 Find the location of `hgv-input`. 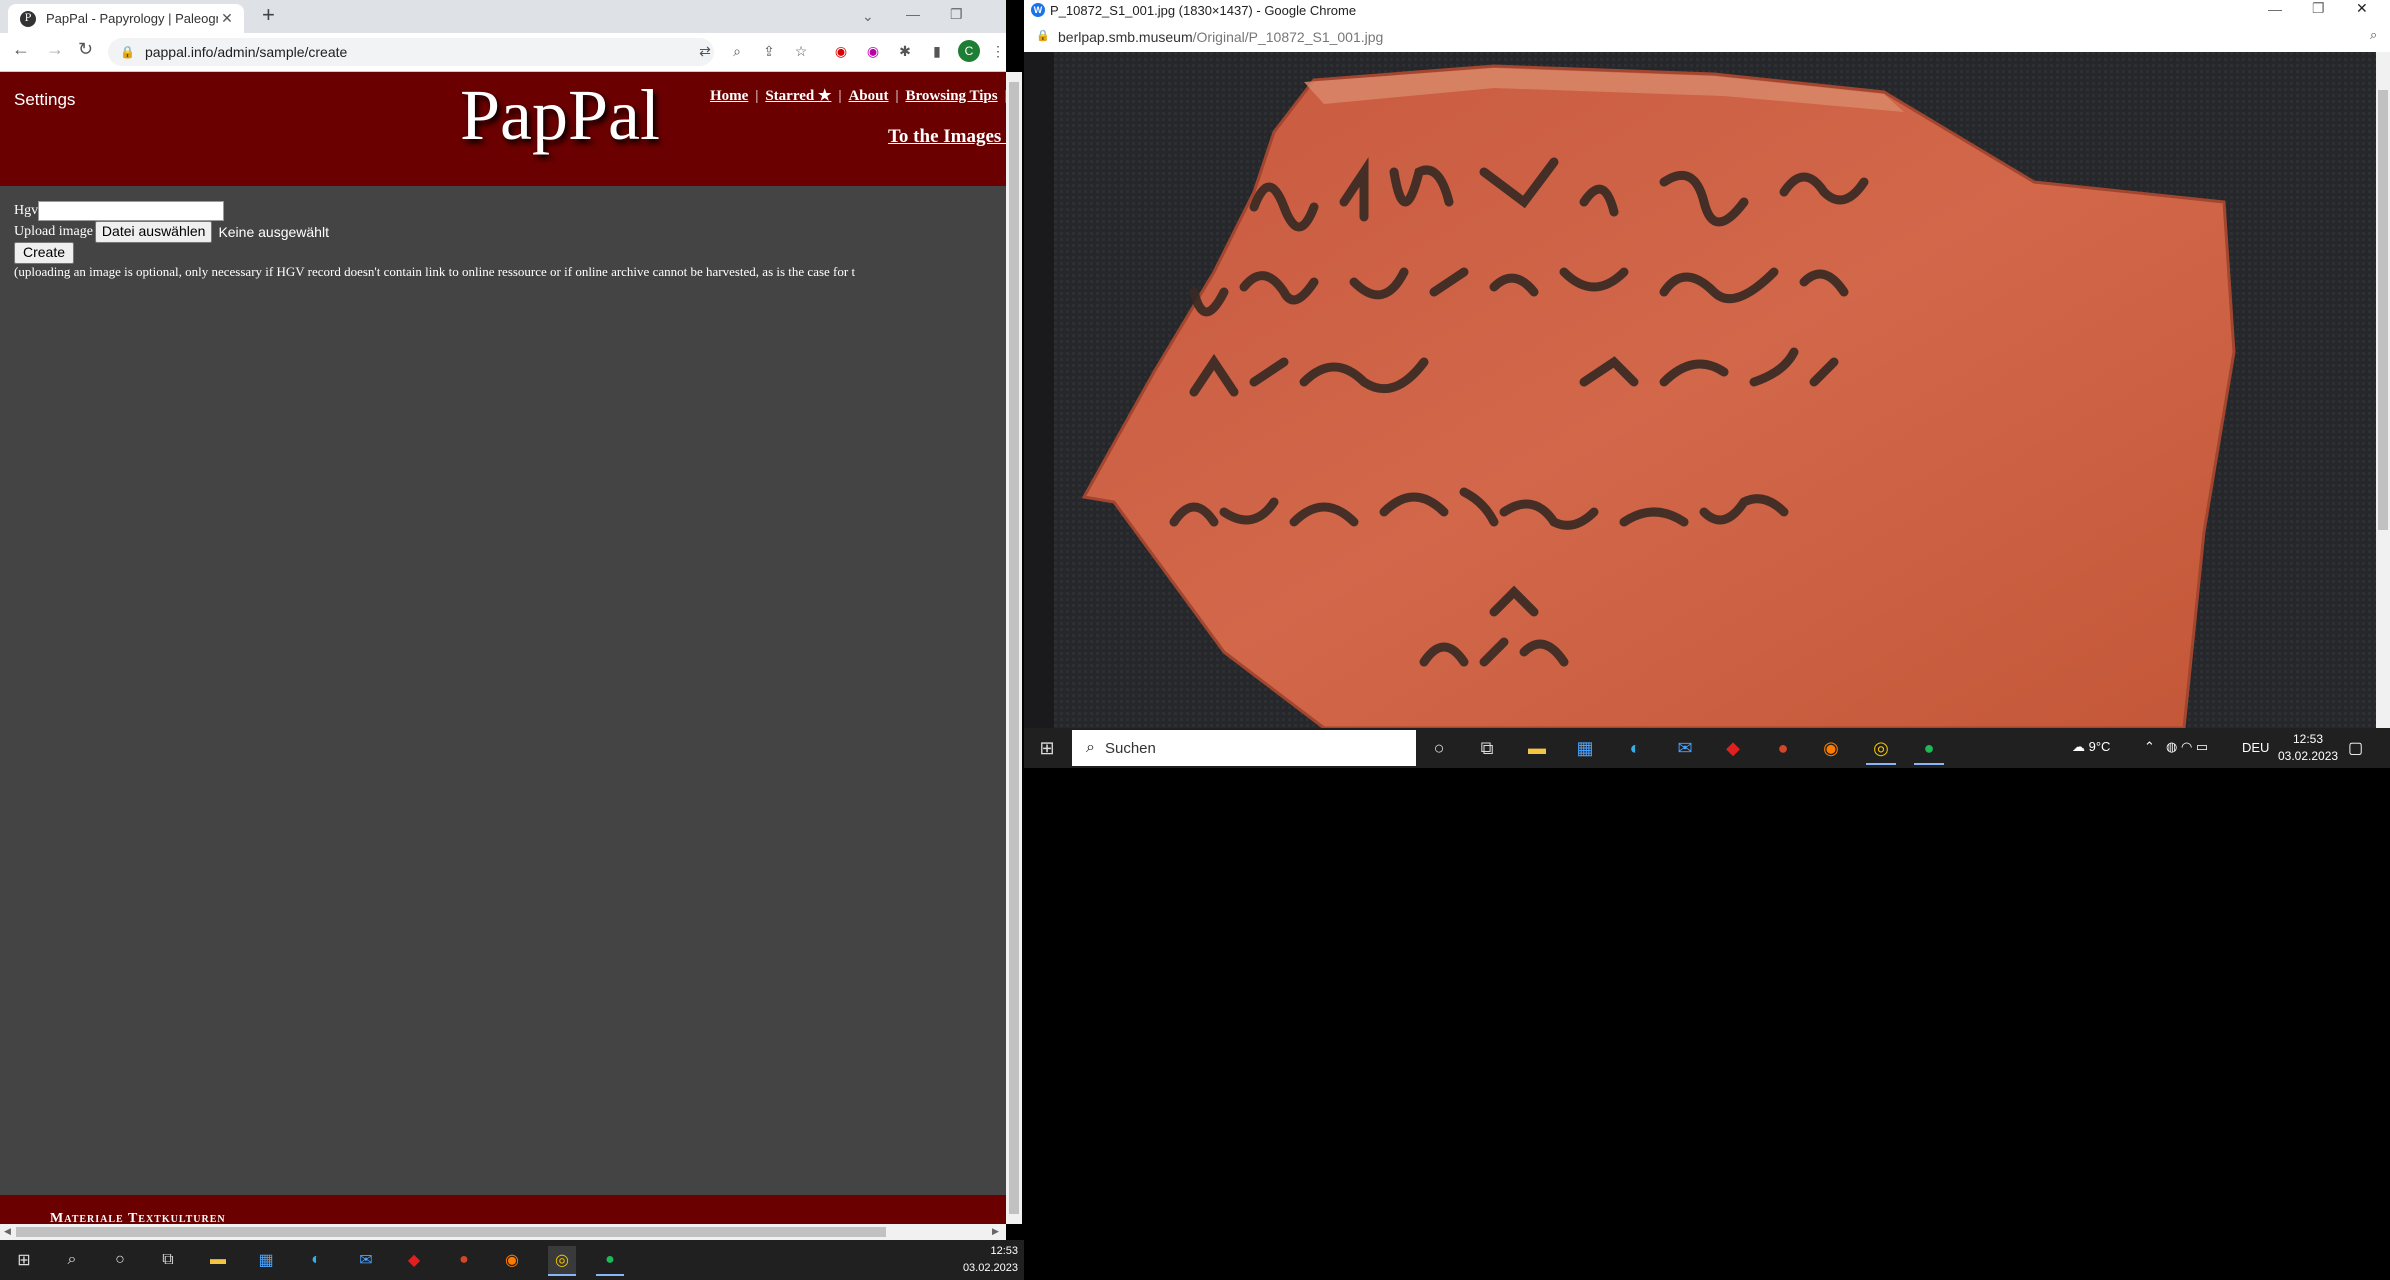

hgv-input is located at coordinates (131, 210).